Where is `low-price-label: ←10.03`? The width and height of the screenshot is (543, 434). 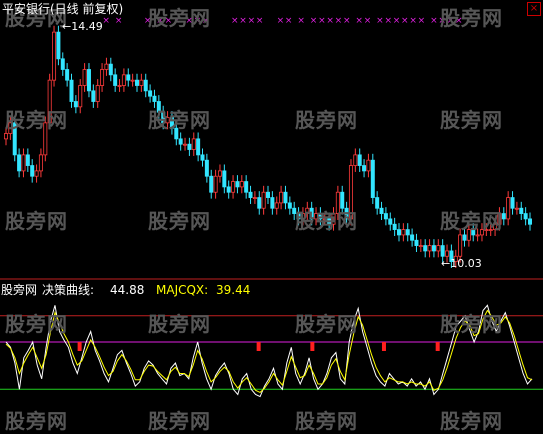 low-price-label: ←10.03 is located at coordinates (461, 263).